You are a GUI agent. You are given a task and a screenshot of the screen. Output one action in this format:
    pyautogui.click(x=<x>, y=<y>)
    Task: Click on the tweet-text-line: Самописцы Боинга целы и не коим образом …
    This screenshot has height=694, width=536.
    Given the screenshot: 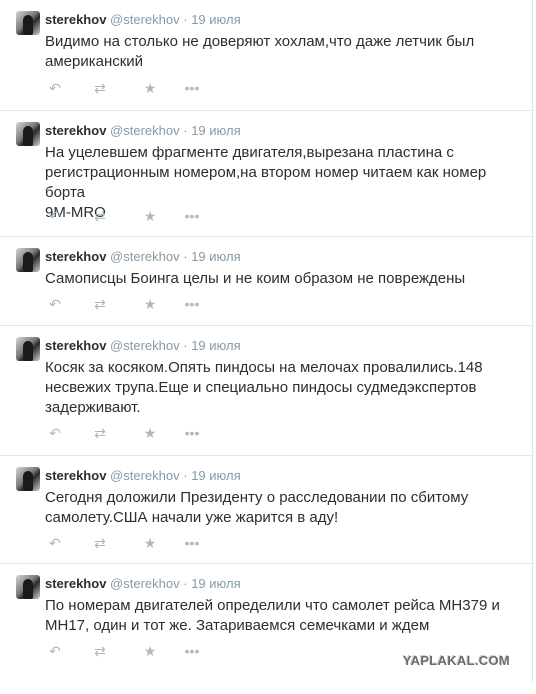 What is the action you would take?
    pyautogui.click(x=255, y=278)
    